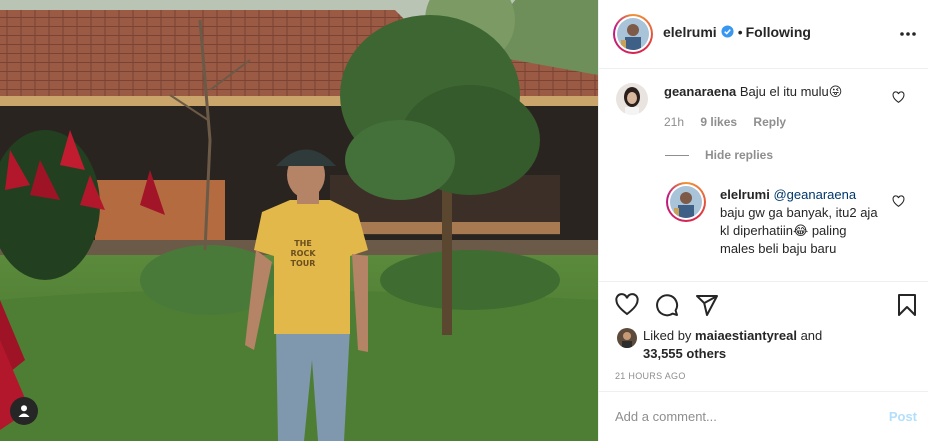 The width and height of the screenshot is (928, 441). I want to click on commenter-avatar, so click(632, 99).